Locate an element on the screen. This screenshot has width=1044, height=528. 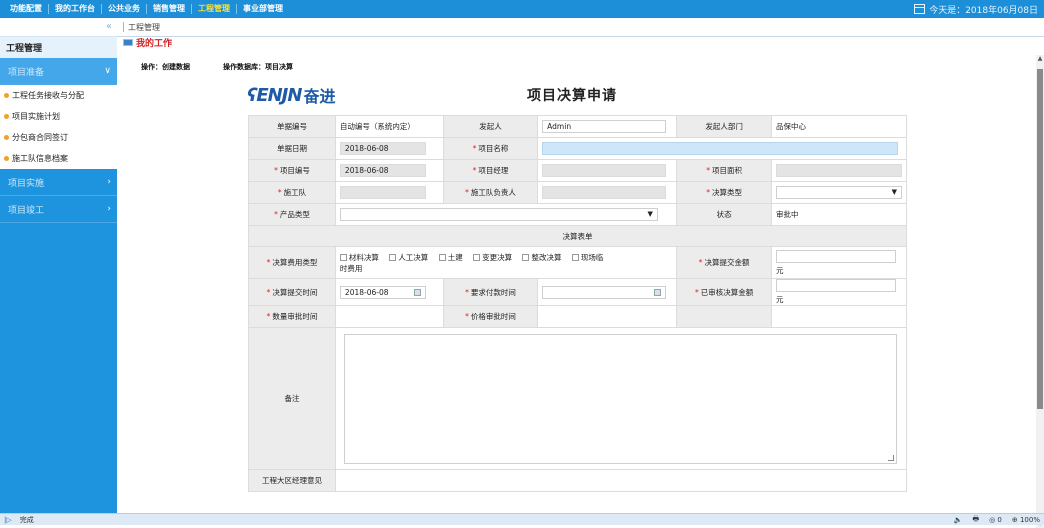
checkbox-rectify: 整改决算 is located at coordinates (541, 257).